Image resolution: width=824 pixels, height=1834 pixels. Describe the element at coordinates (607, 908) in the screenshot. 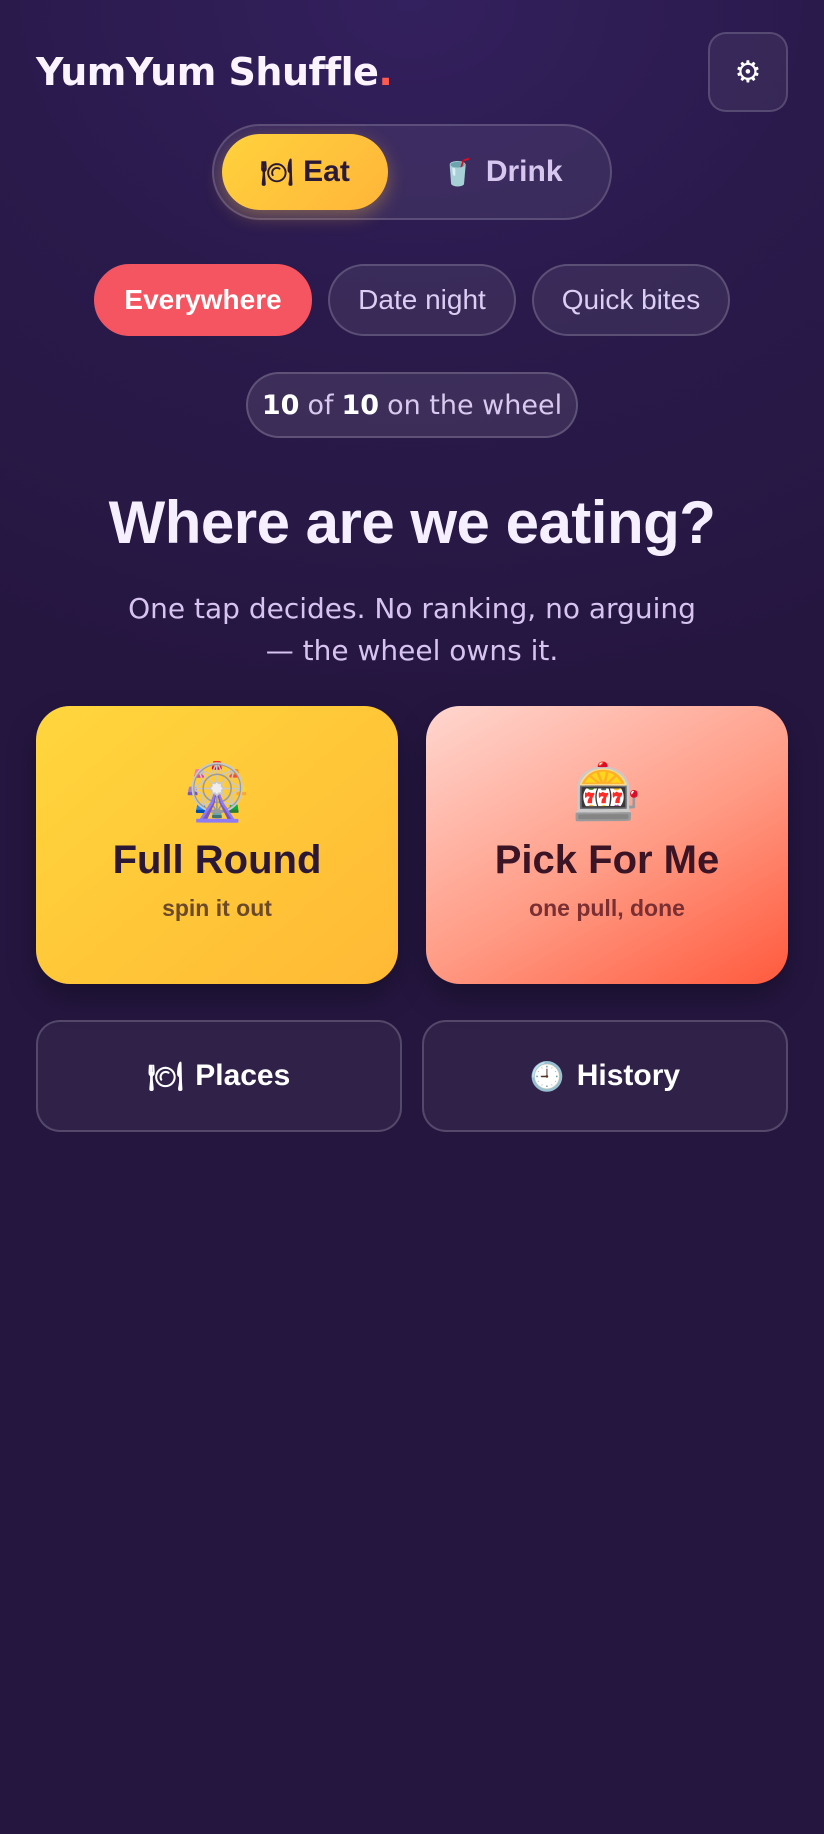

I see `pick-for-me-subtitle: one pull, done` at that location.